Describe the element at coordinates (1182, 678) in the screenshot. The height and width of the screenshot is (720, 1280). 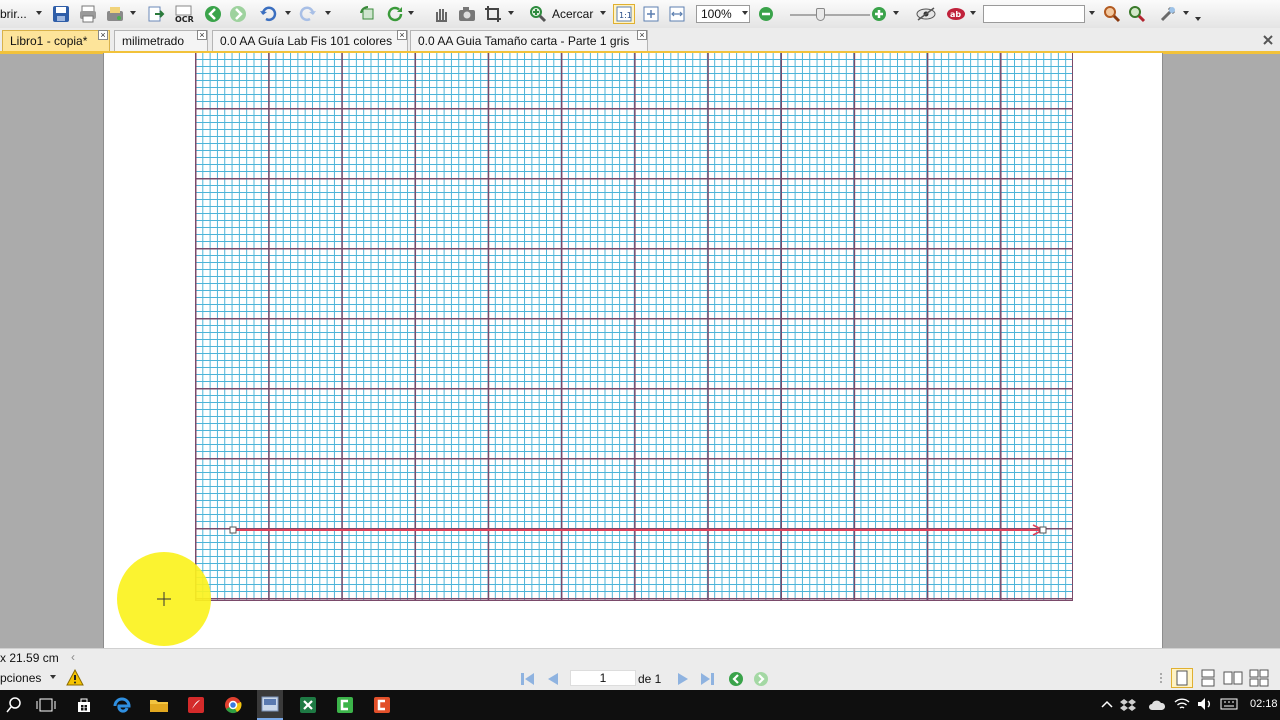
I see `single-page-view-icon` at that location.